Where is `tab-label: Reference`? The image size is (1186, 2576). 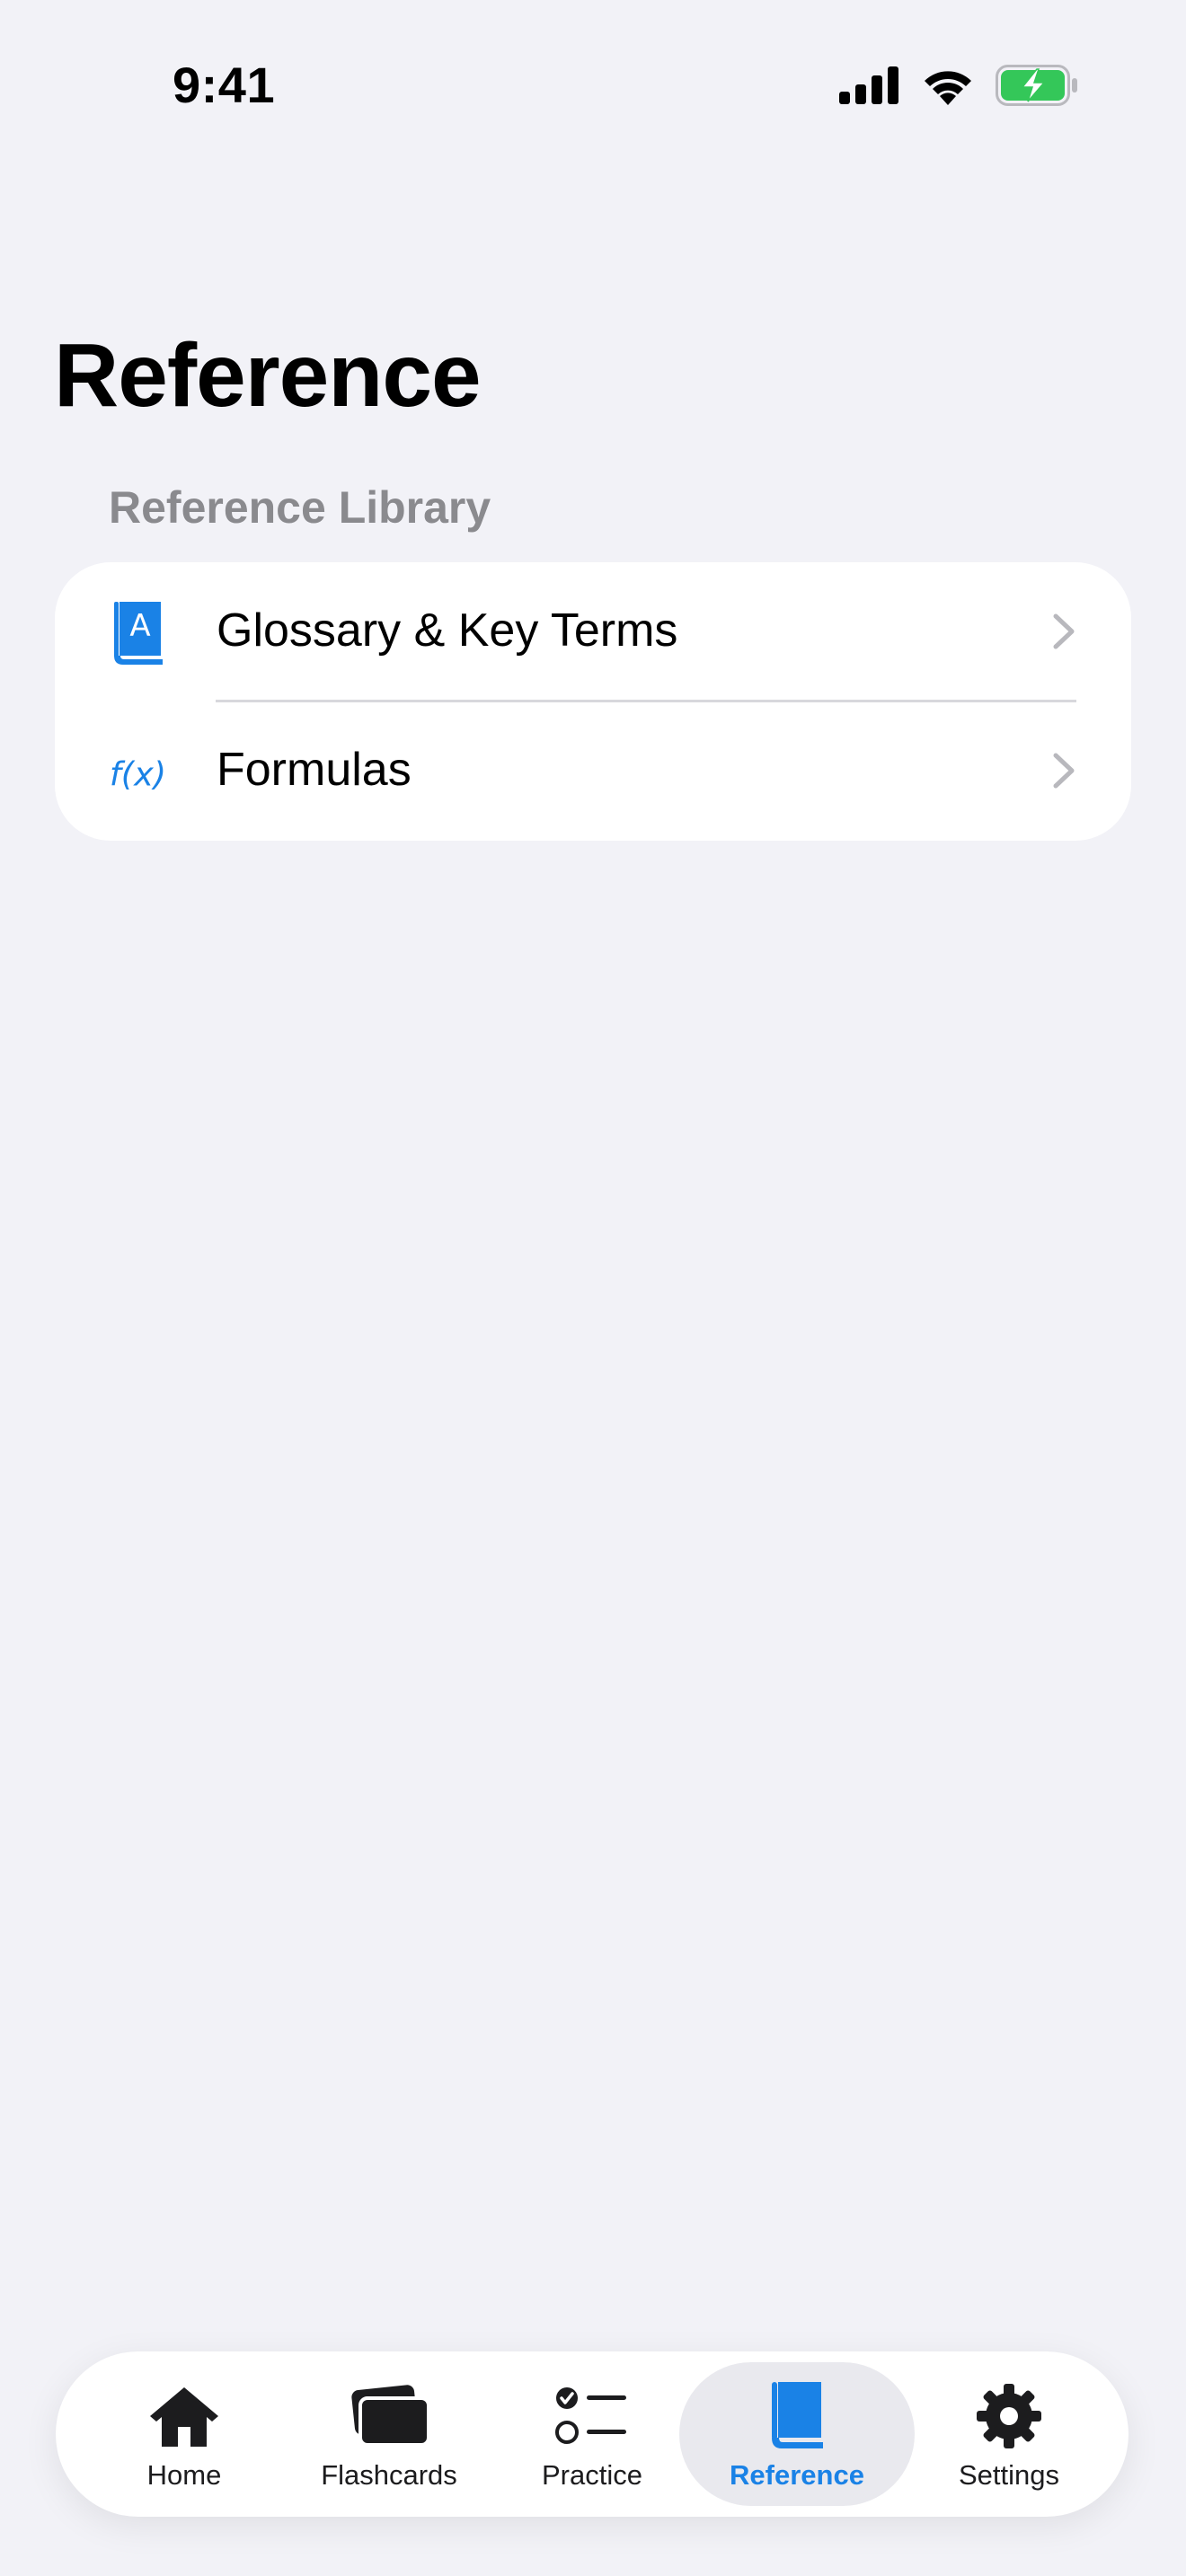 tab-label: Reference is located at coordinates (797, 2475).